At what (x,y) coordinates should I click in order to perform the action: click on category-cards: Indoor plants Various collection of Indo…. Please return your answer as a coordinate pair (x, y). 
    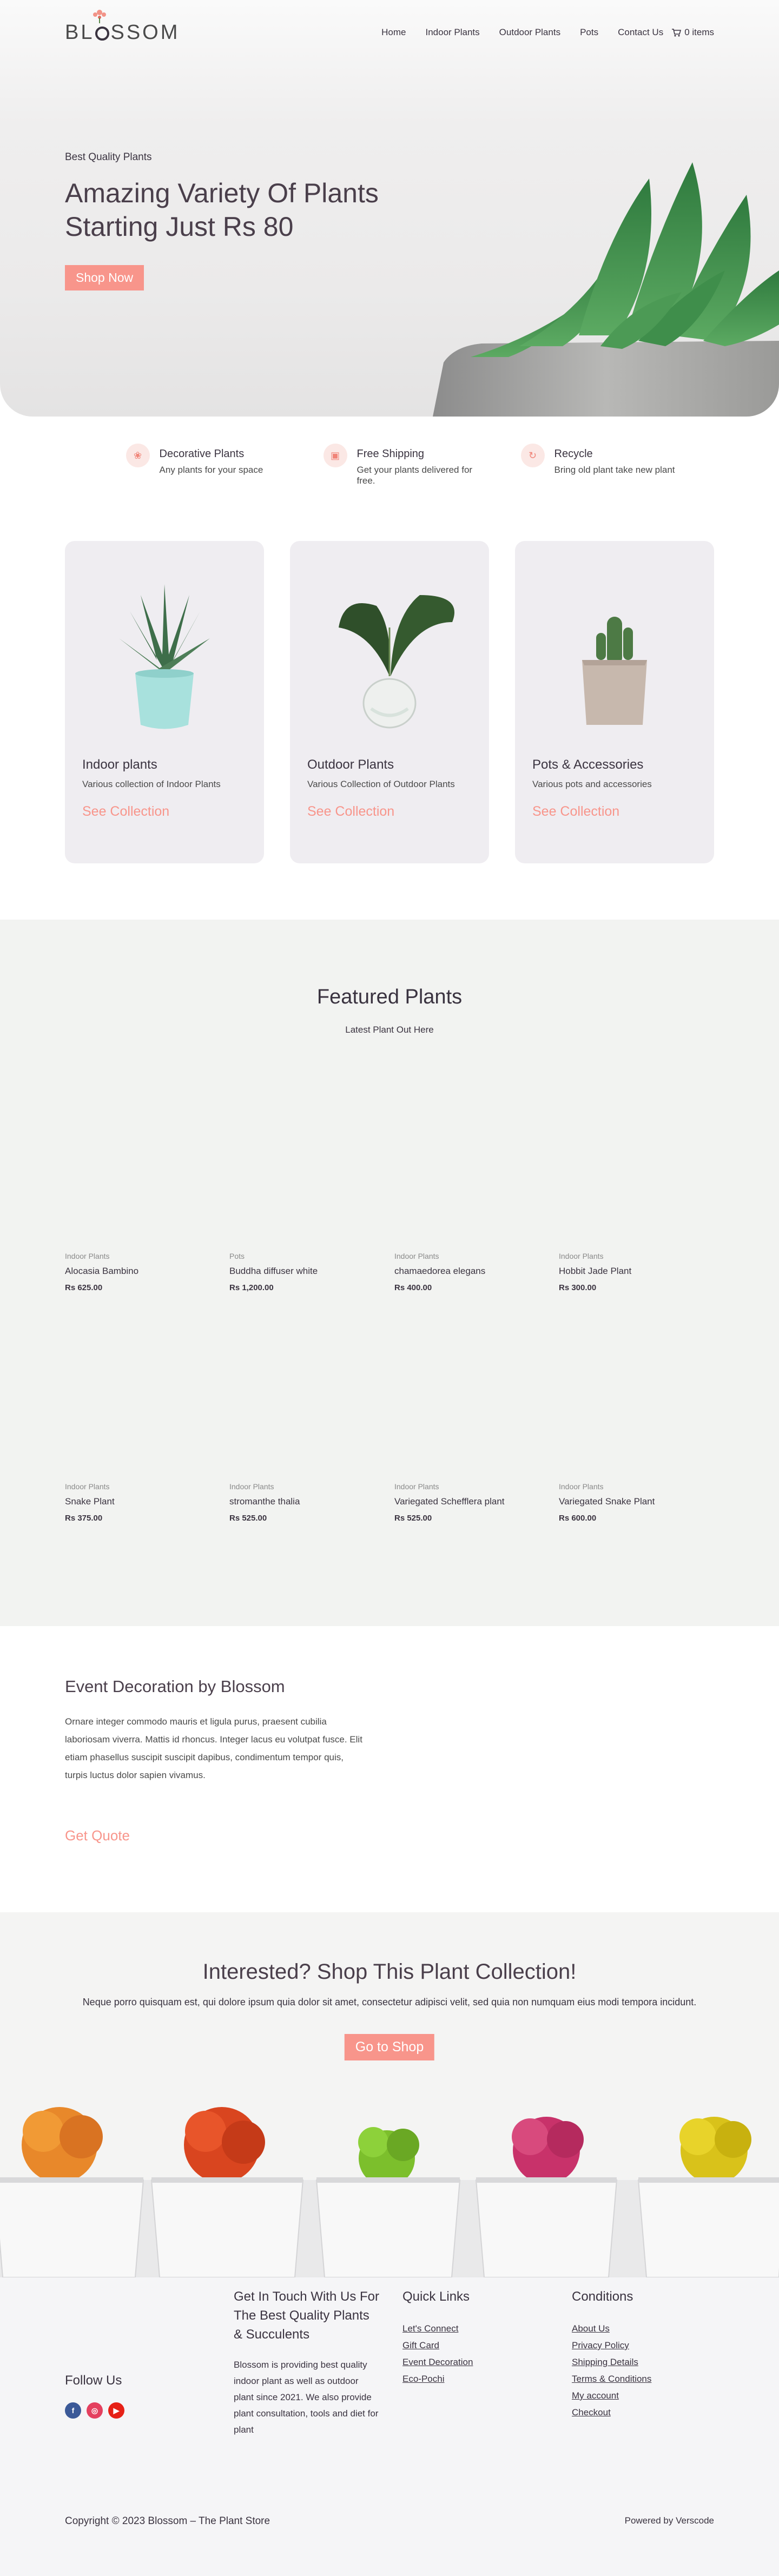
    Looking at the image, I should click on (389, 702).